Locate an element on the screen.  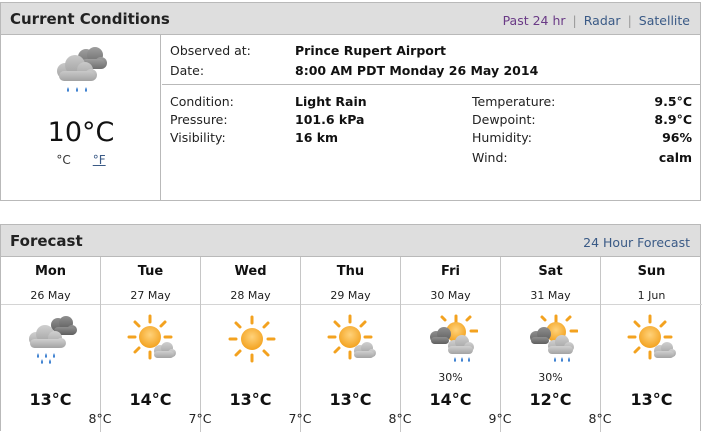
forecast-day: Fri 30 May 30% 14°C is located at coordinates (451, 344).